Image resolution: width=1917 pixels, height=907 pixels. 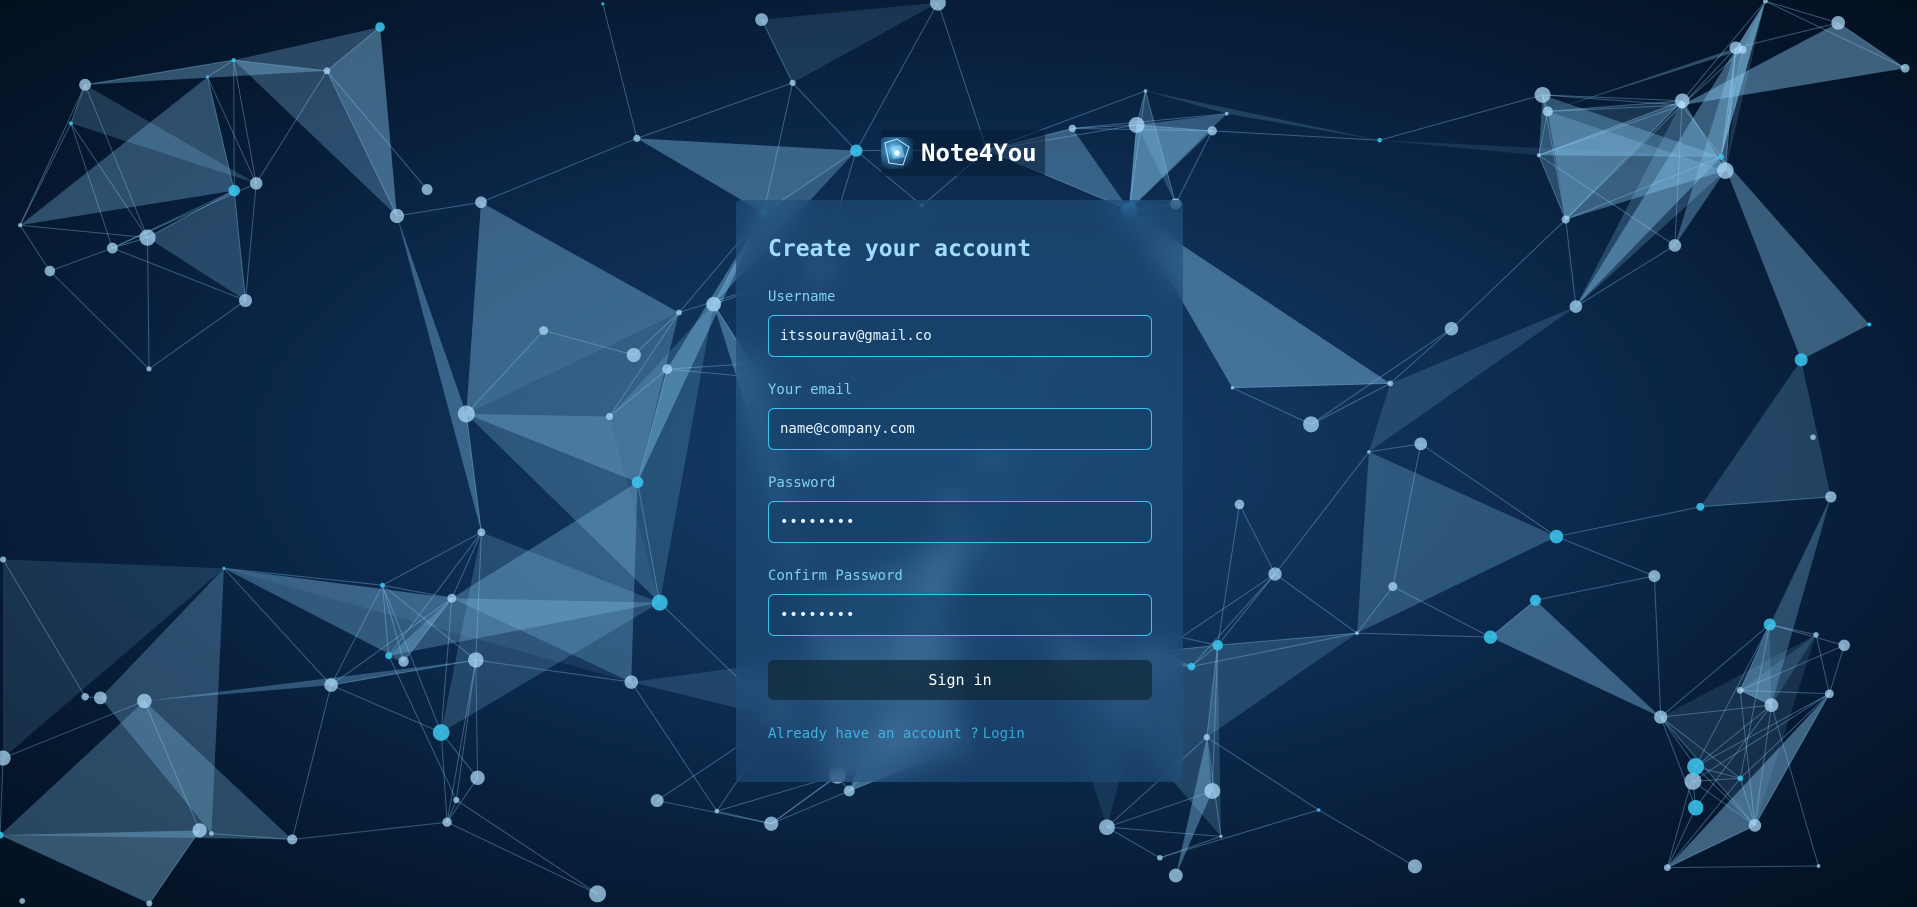 What do you see at coordinates (900, 249) in the screenshot?
I see `form-title: Create your account` at bounding box center [900, 249].